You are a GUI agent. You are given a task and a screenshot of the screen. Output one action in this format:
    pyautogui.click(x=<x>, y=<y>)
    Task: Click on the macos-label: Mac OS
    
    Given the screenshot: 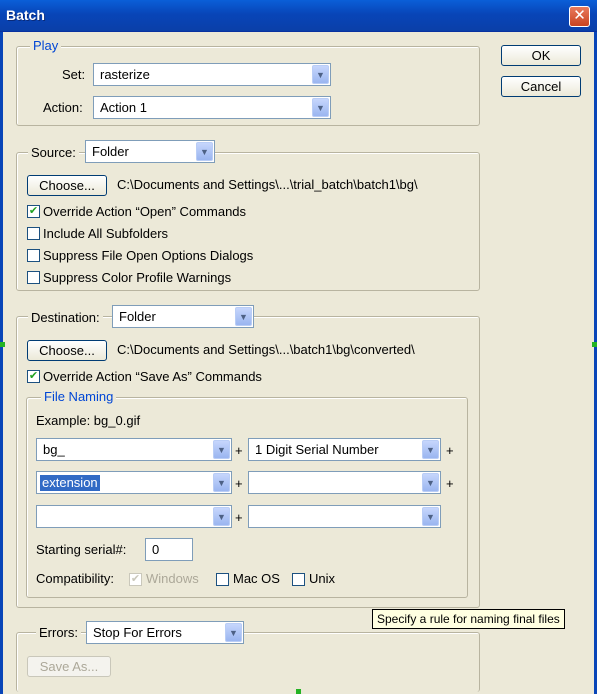 What is the action you would take?
    pyautogui.click(x=256, y=578)
    